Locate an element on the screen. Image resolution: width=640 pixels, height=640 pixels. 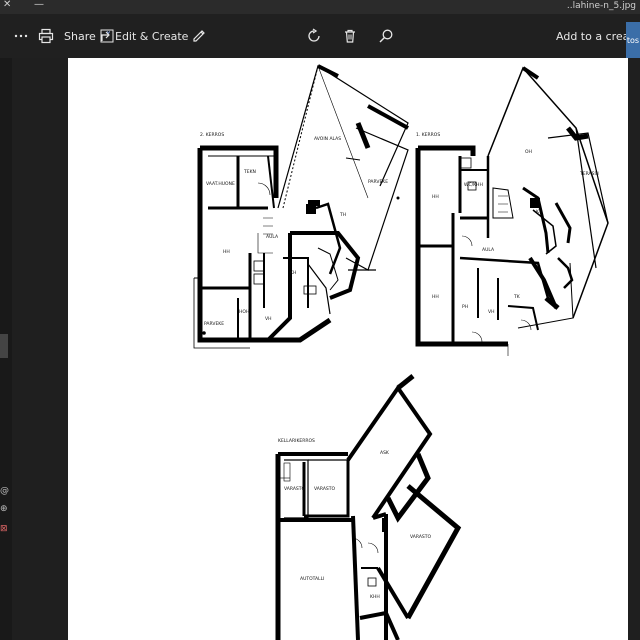
main-floor-caption: 1. KERROS is located at coordinates (428, 135).